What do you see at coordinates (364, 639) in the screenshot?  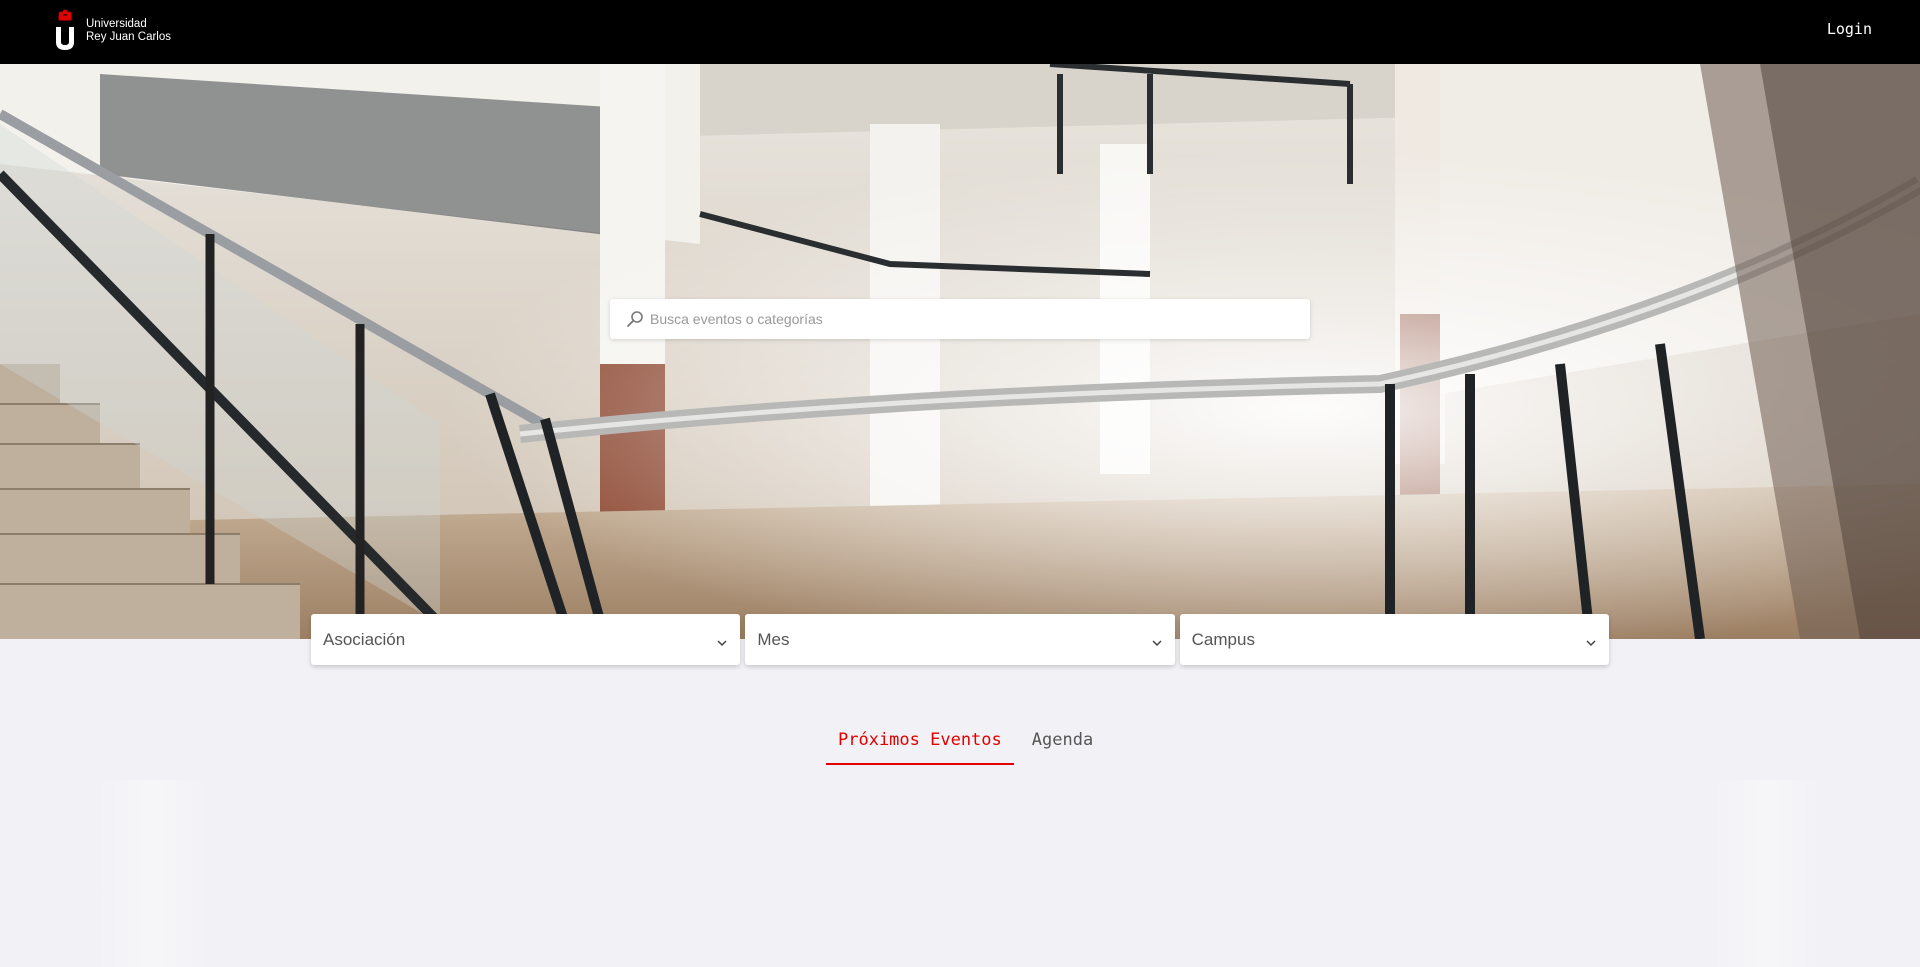 I see `asociacion-dropdown-label: Asociación` at bounding box center [364, 639].